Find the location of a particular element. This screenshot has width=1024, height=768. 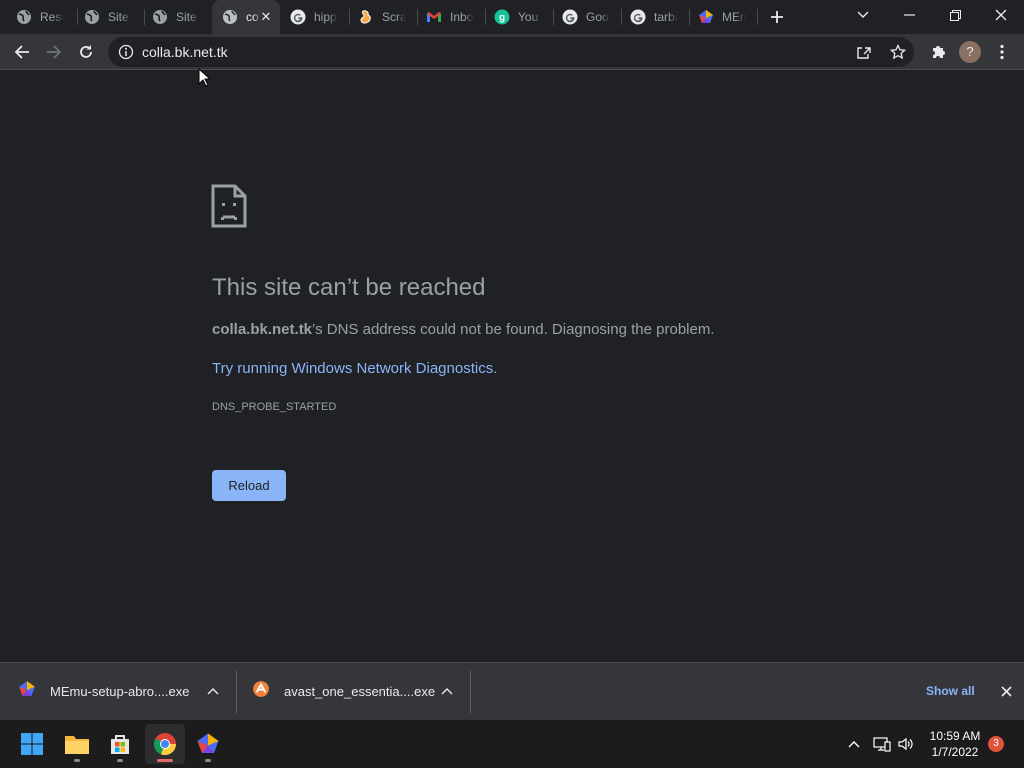

tab-title: hippo is located at coordinates (326, 17).